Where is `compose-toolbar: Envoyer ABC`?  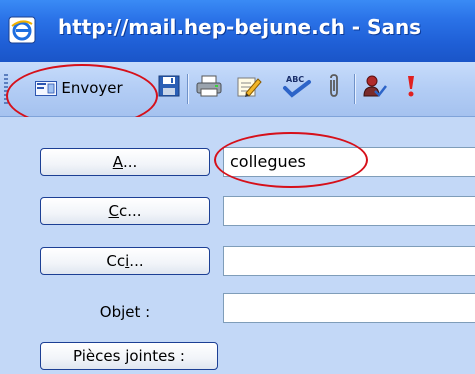 compose-toolbar: Envoyer ABC is located at coordinates (237, 89).